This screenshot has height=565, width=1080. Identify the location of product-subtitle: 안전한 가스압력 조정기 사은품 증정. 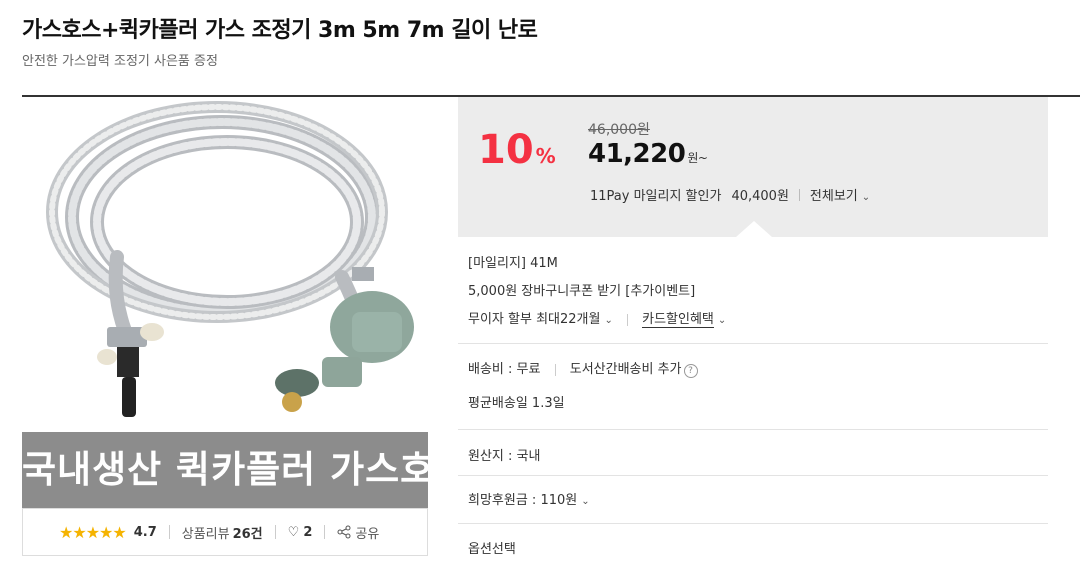
(120, 61).